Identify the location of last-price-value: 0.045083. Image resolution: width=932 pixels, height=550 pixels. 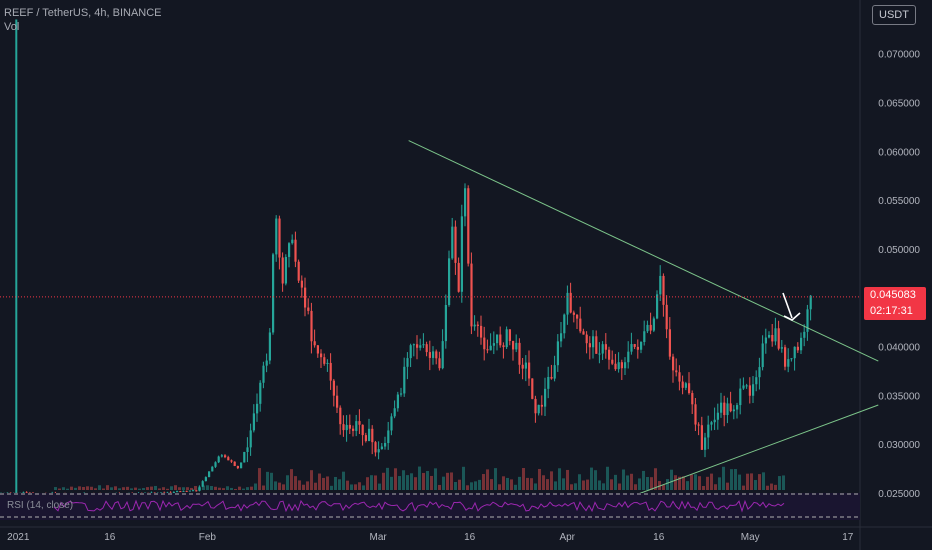
(893, 295).